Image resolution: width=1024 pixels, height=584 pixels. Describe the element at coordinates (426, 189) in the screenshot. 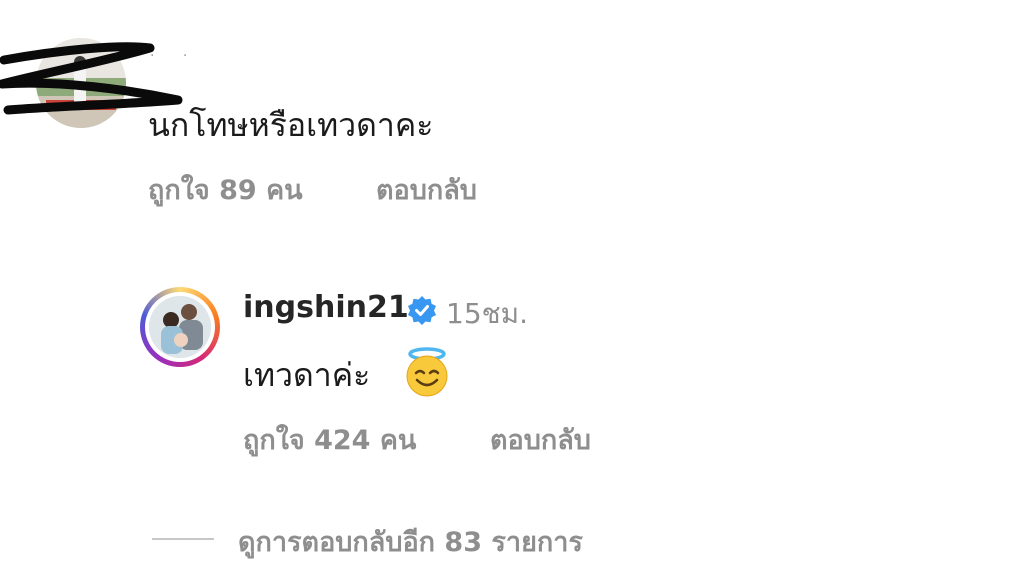

I see `comment-reply-button: ตอบกลับ` at that location.